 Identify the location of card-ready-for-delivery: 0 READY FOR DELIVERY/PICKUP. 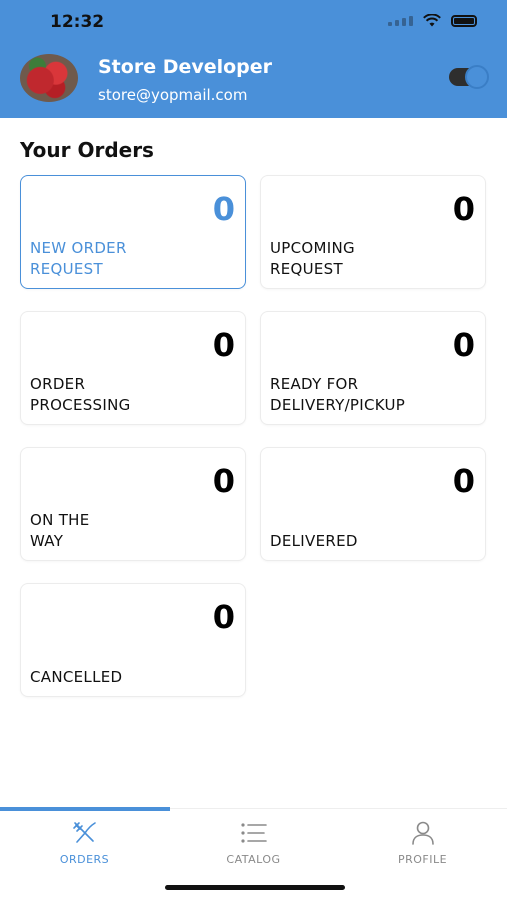
(373, 368).